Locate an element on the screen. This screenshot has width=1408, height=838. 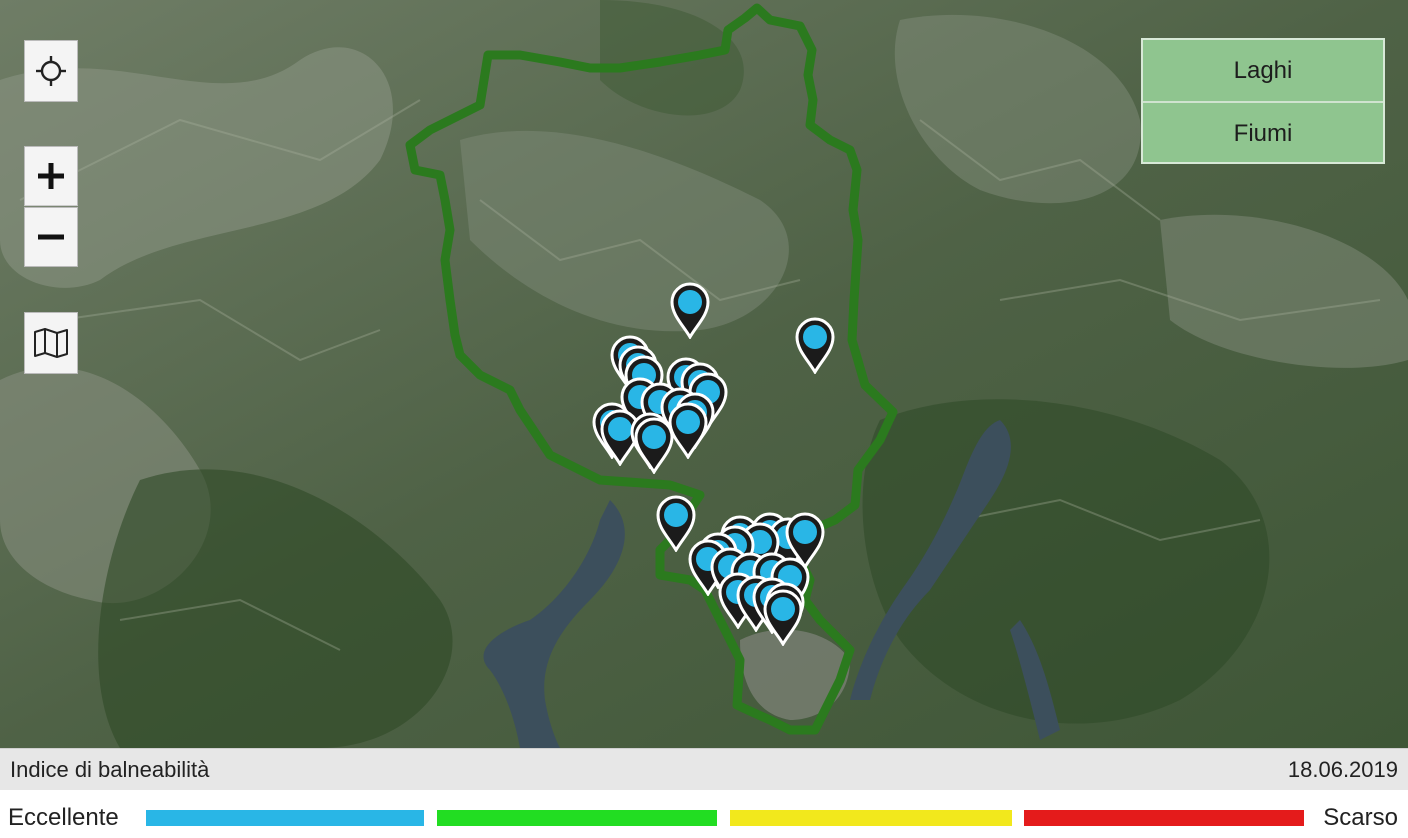
minus-icon is located at coordinates (51, 237).